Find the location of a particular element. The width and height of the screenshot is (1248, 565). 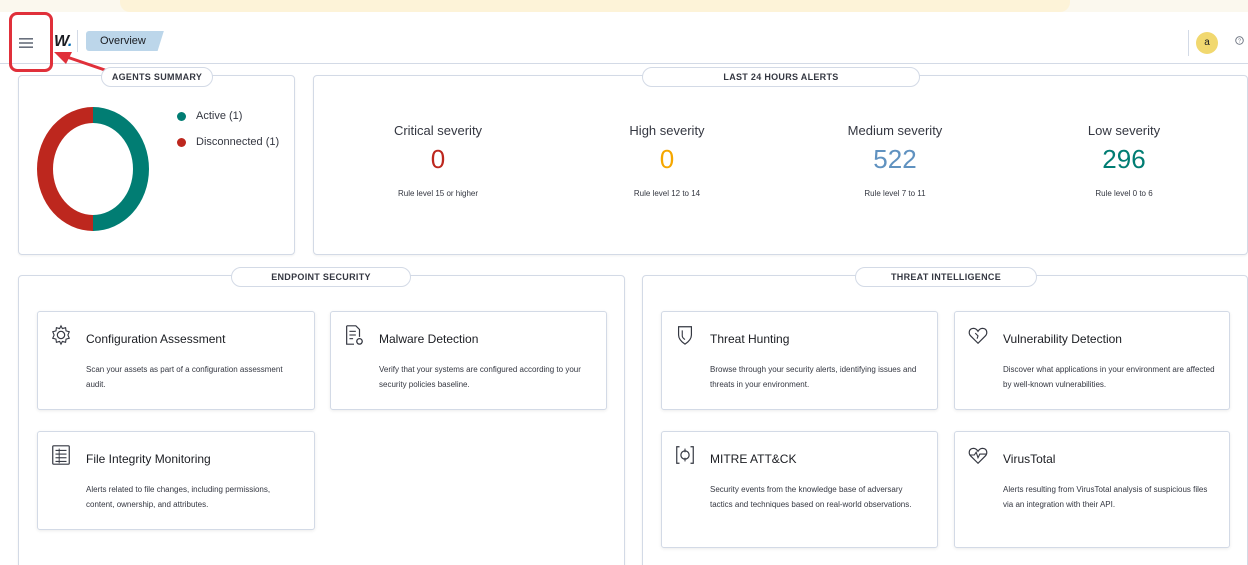

low-severity: Low severity 296 Rule level 0 to 6 is located at coordinates (1124, 160).